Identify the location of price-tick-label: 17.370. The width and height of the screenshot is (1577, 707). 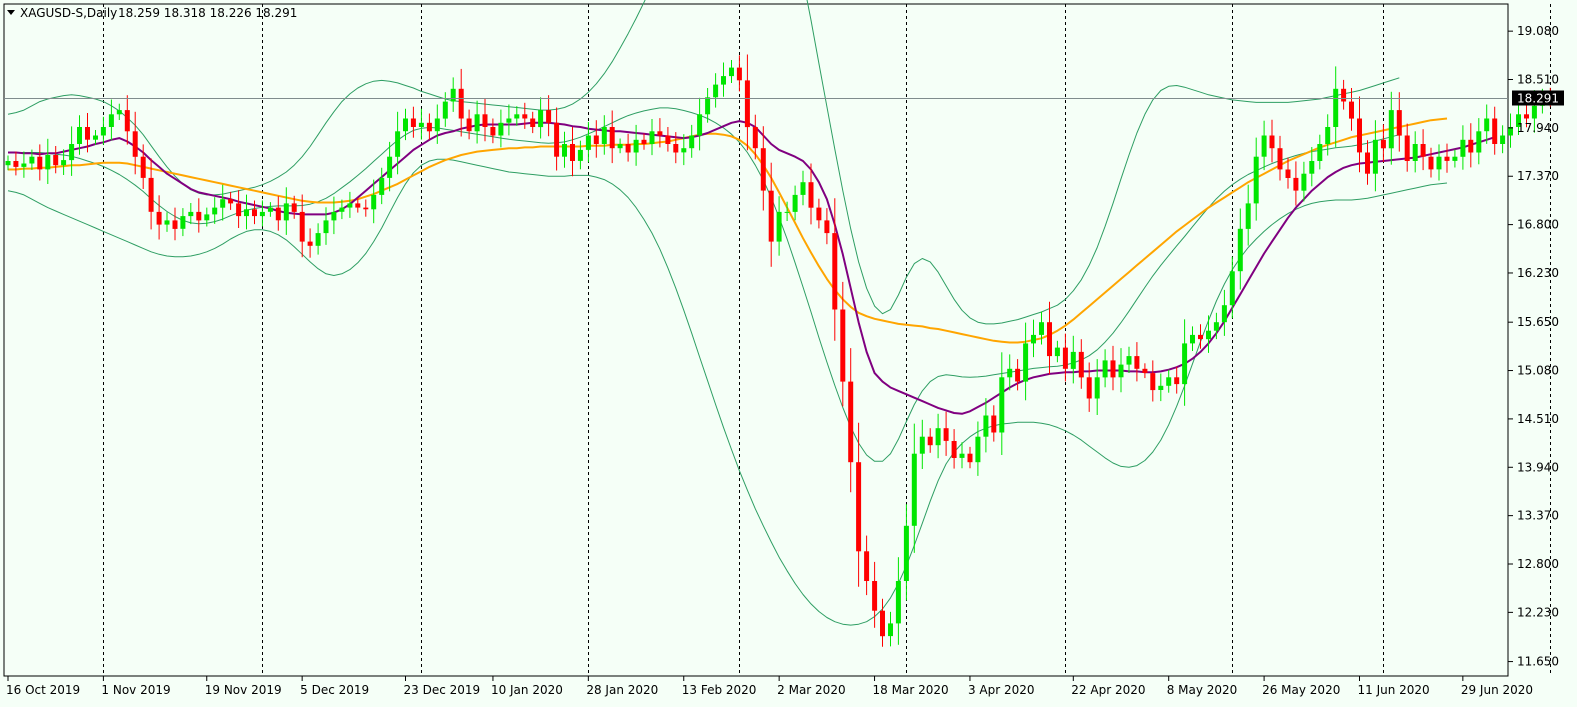
(1538, 176).